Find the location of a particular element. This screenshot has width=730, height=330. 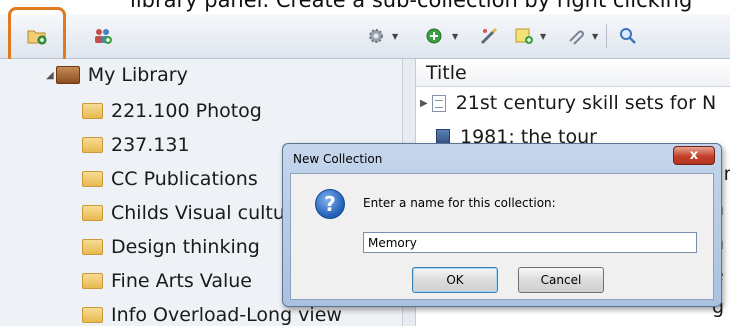

collection-label: Info Overload-Long view is located at coordinates (226, 315).